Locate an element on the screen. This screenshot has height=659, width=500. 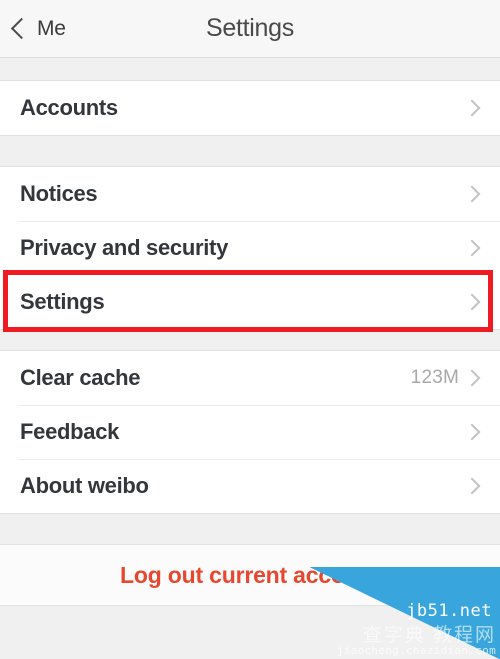
footer-gap is located at coordinates (250, 625).